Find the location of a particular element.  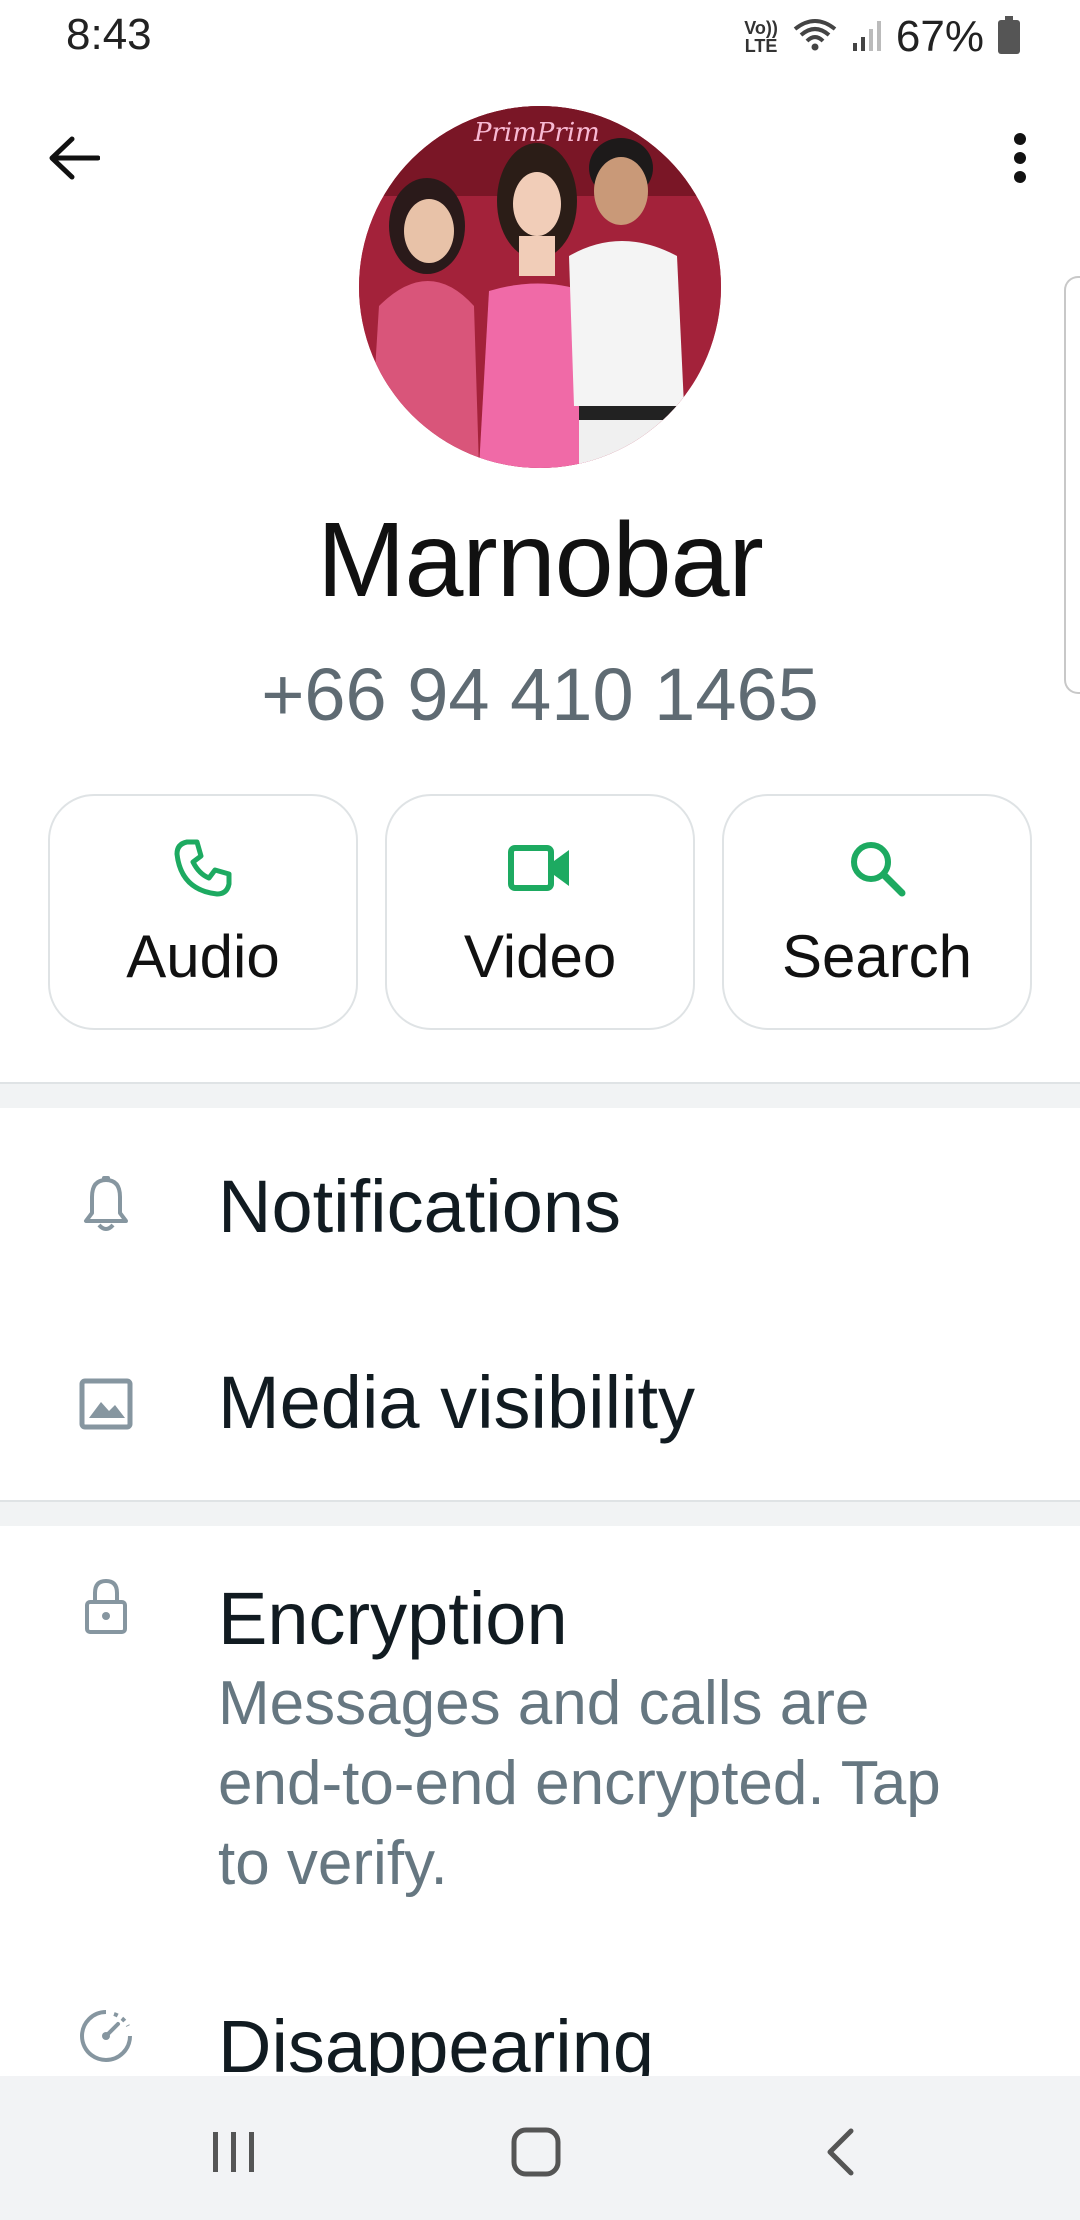

status-time: 8:43 is located at coordinates (109, 34).